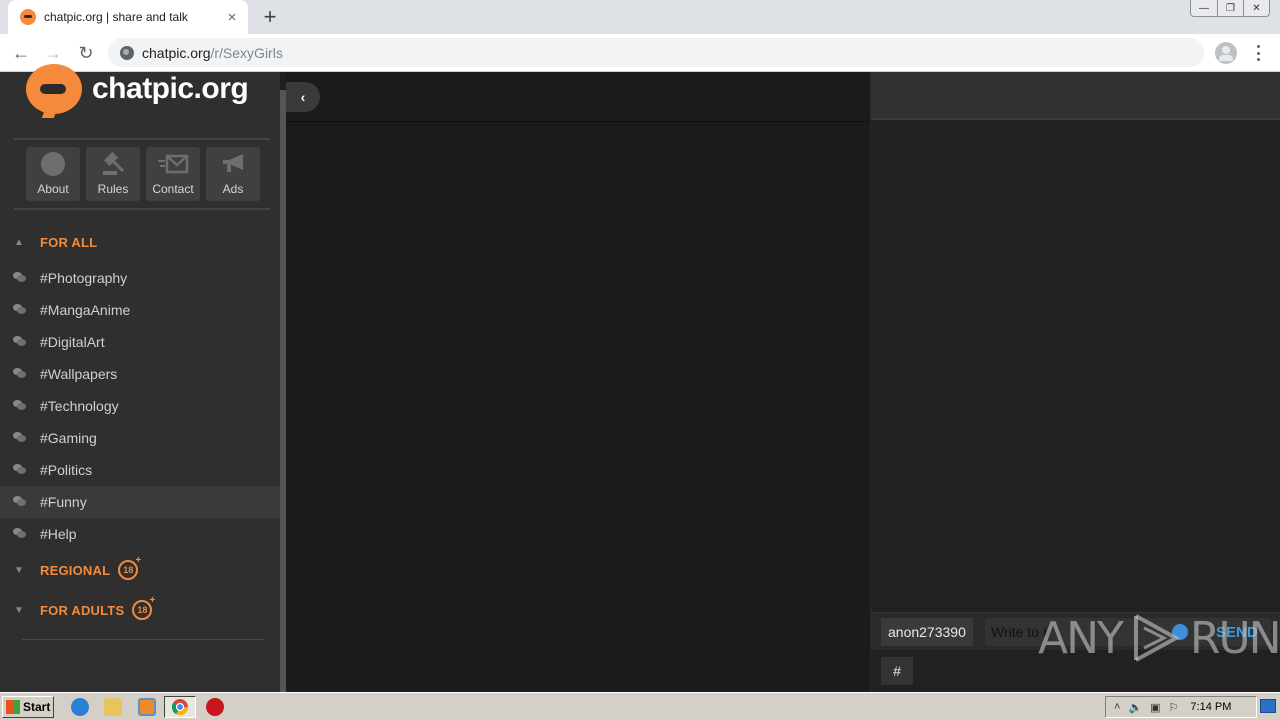 Image resolution: width=1280 pixels, height=720 pixels. I want to click on channel-item: #Politics, so click(140, 470).